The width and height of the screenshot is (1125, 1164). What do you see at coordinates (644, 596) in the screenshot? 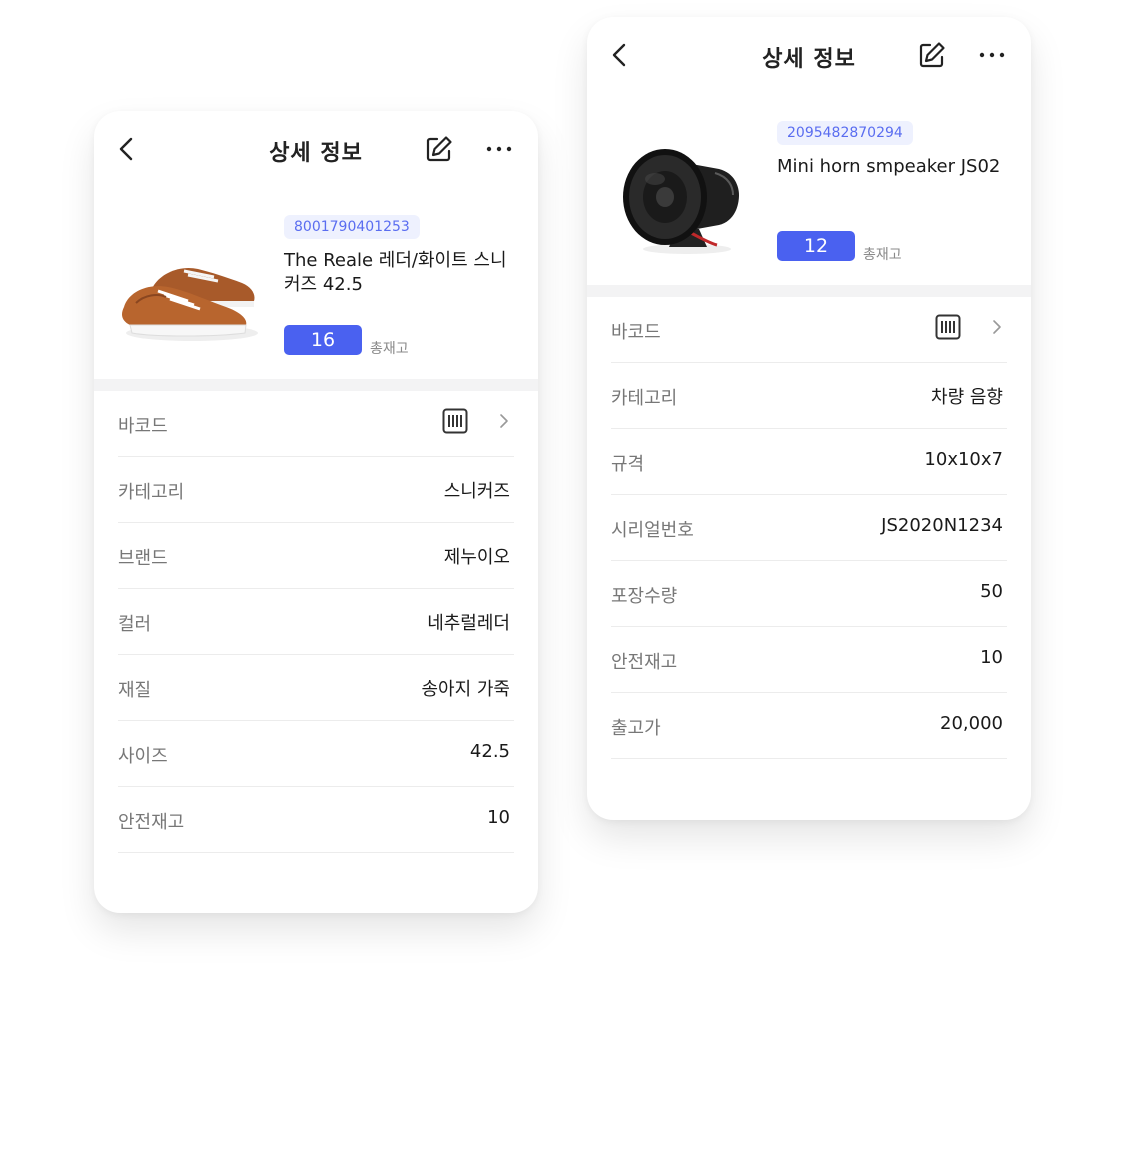
I see `detail-label: 포장수량` at bounding box center [644, 596].